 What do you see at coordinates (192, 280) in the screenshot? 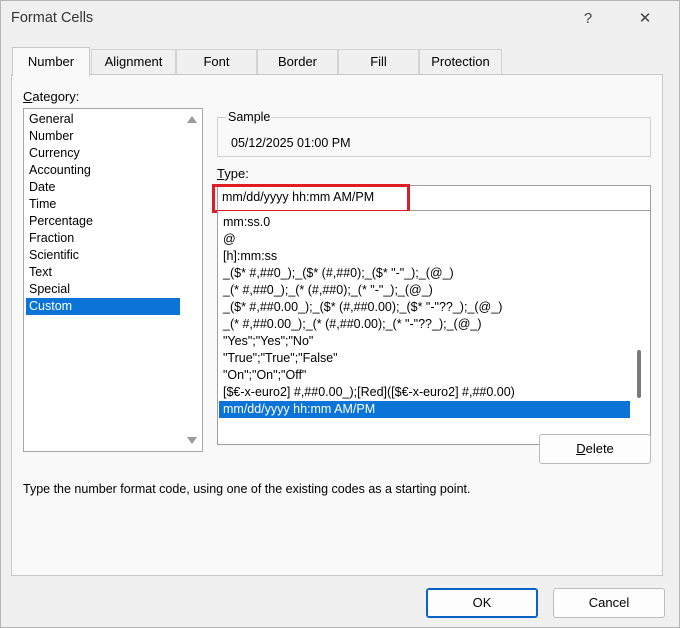
I see `category-scrollbar` at bounding box center [192, 280].